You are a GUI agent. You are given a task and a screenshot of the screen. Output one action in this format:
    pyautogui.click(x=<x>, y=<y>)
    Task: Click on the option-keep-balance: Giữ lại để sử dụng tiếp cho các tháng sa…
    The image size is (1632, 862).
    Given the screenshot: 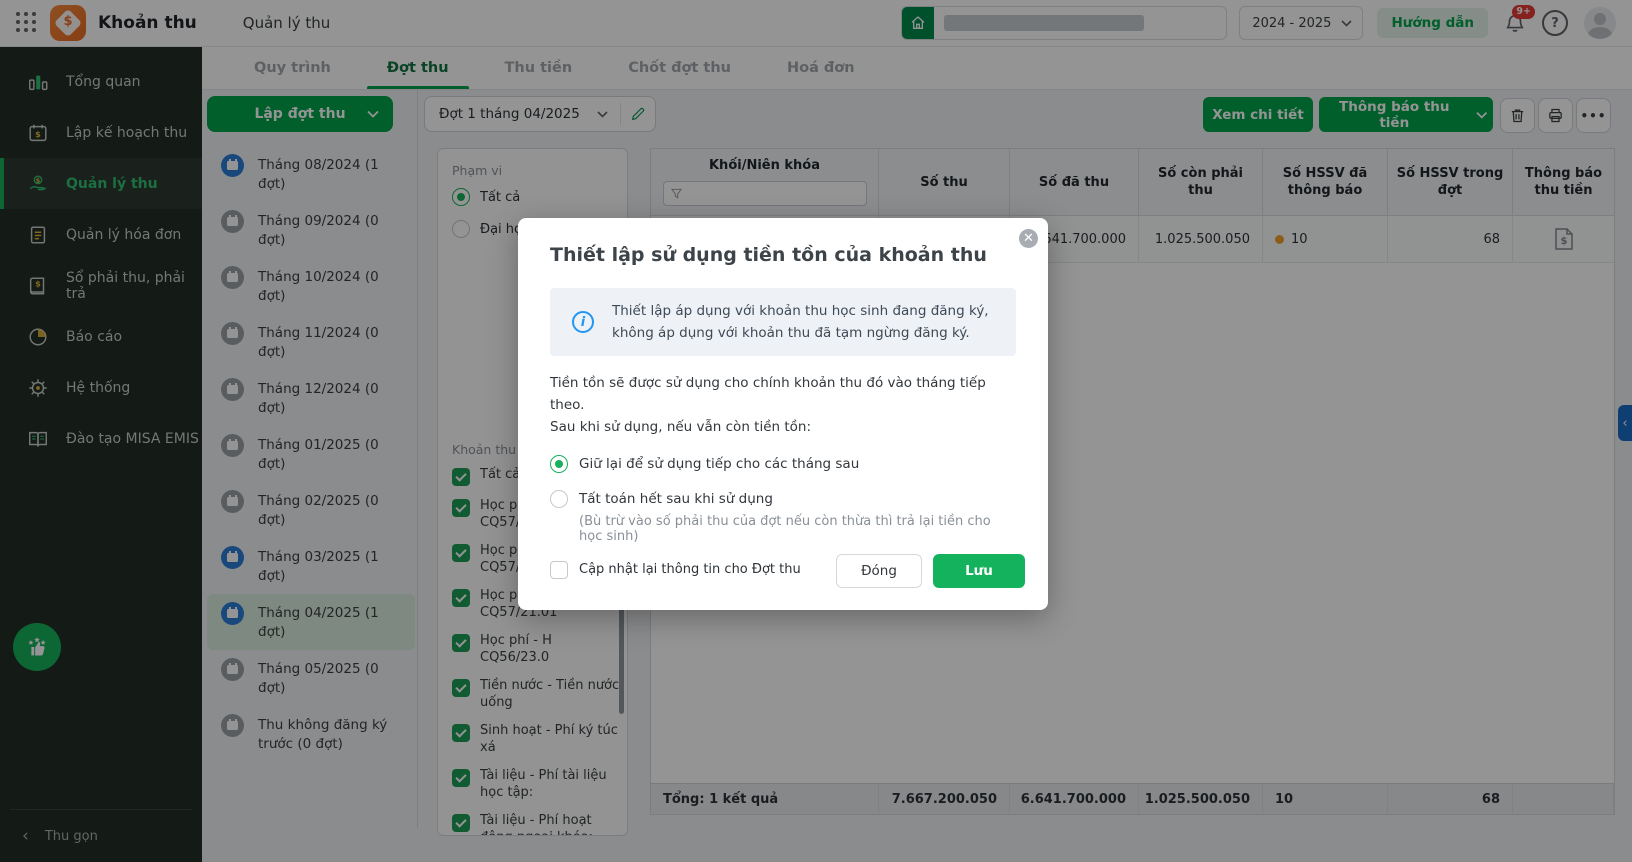 What is the action you would take?
    pyautogui.click(x=783, y=464)
    